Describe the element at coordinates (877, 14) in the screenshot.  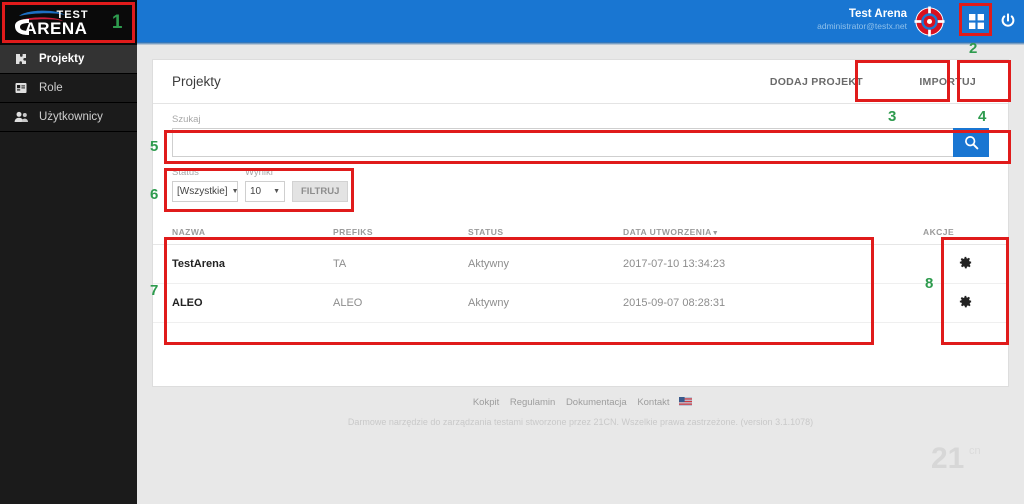
I see `user-name: Test Arena` at that location.